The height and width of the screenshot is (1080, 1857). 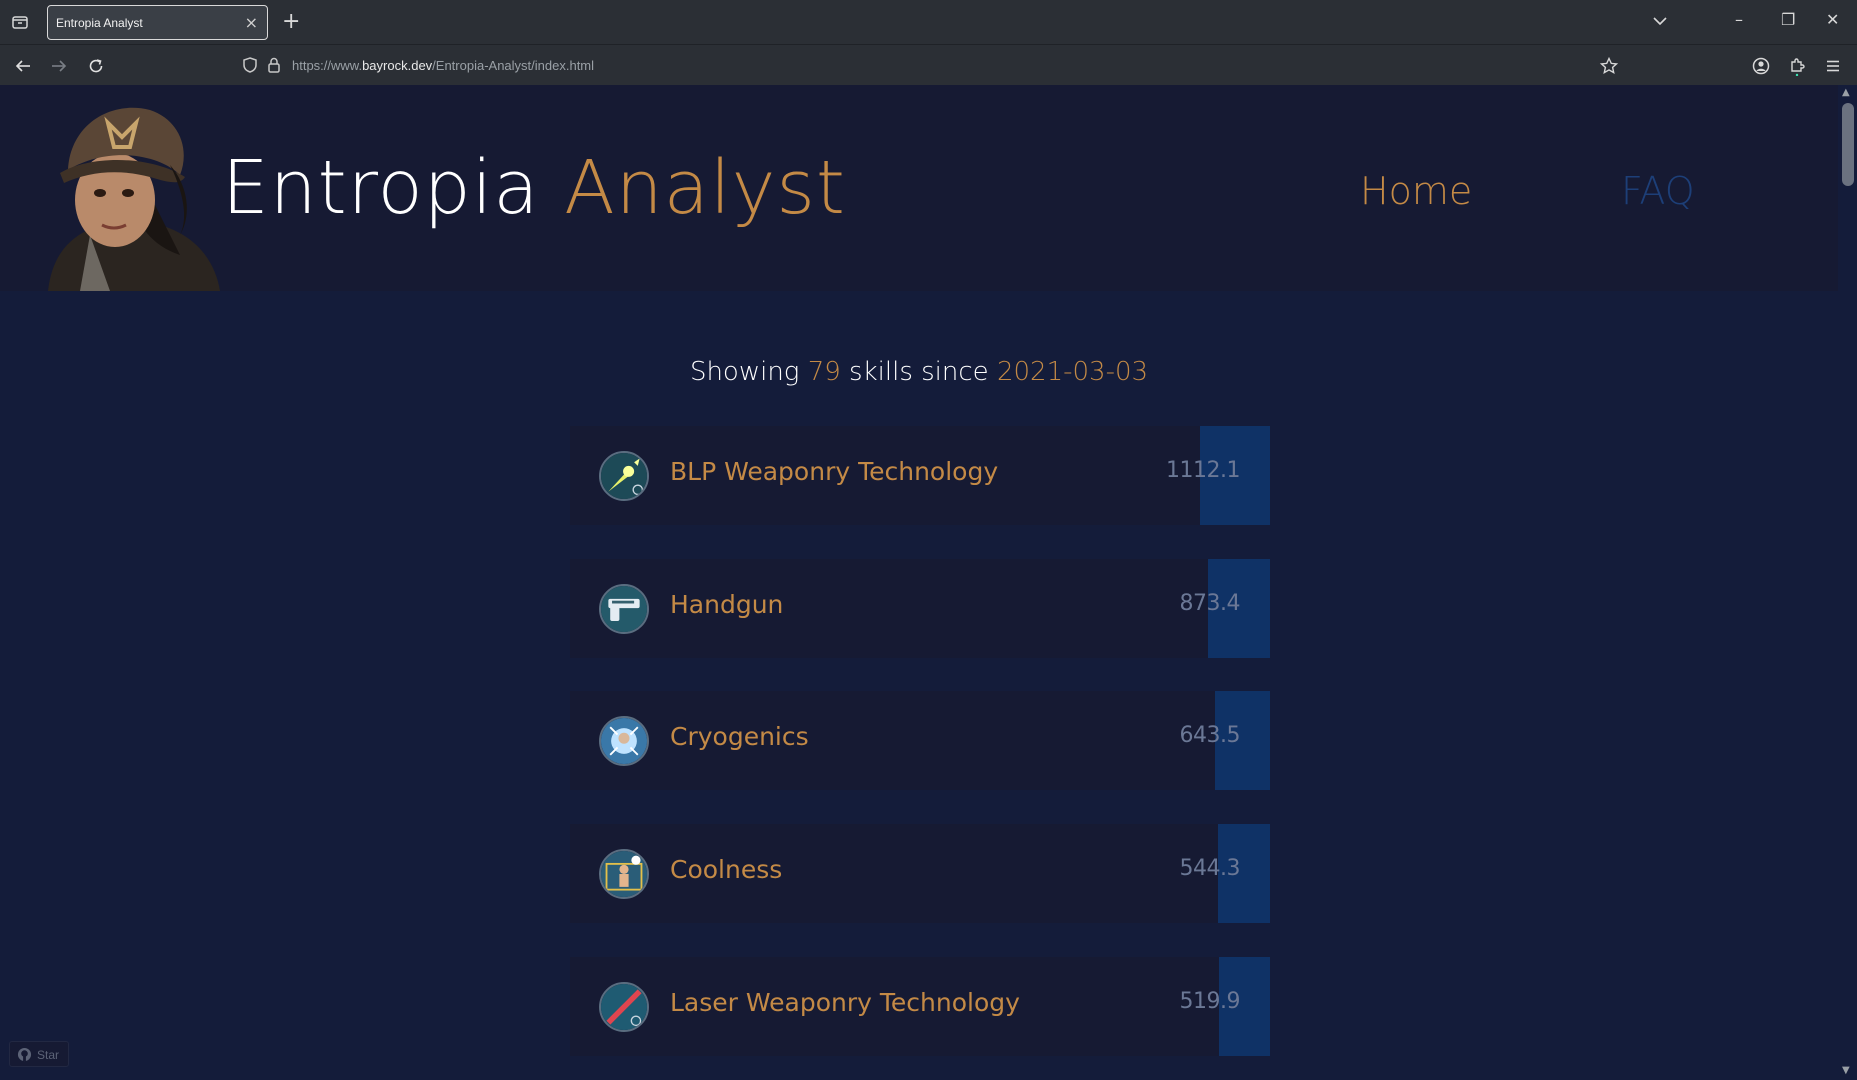 What do you see at coordinates (24, 1054) in the screenshot?
I see `github-icon` at bounding box center [24, 1054].